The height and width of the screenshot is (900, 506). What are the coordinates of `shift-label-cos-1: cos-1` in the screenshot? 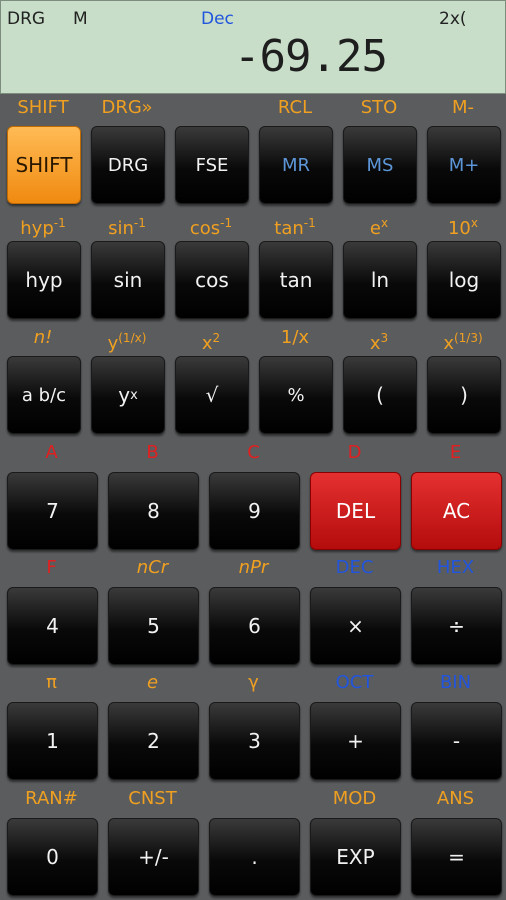 It's located at (211, 226).